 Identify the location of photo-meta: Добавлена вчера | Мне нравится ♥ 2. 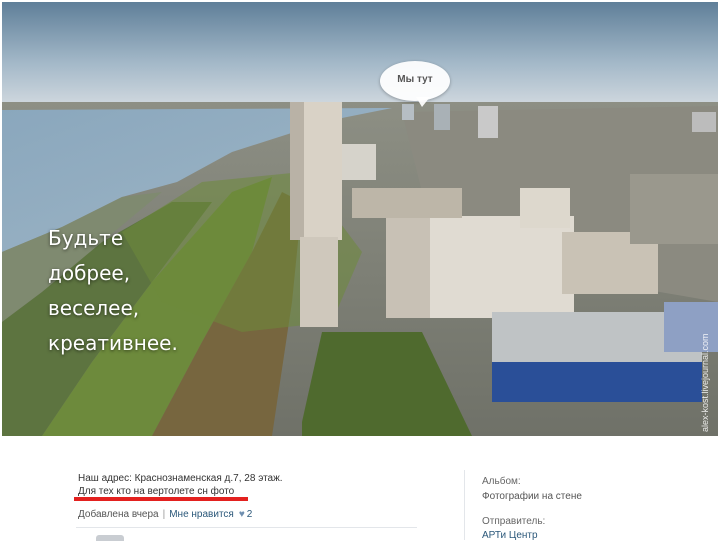
(165, 514).